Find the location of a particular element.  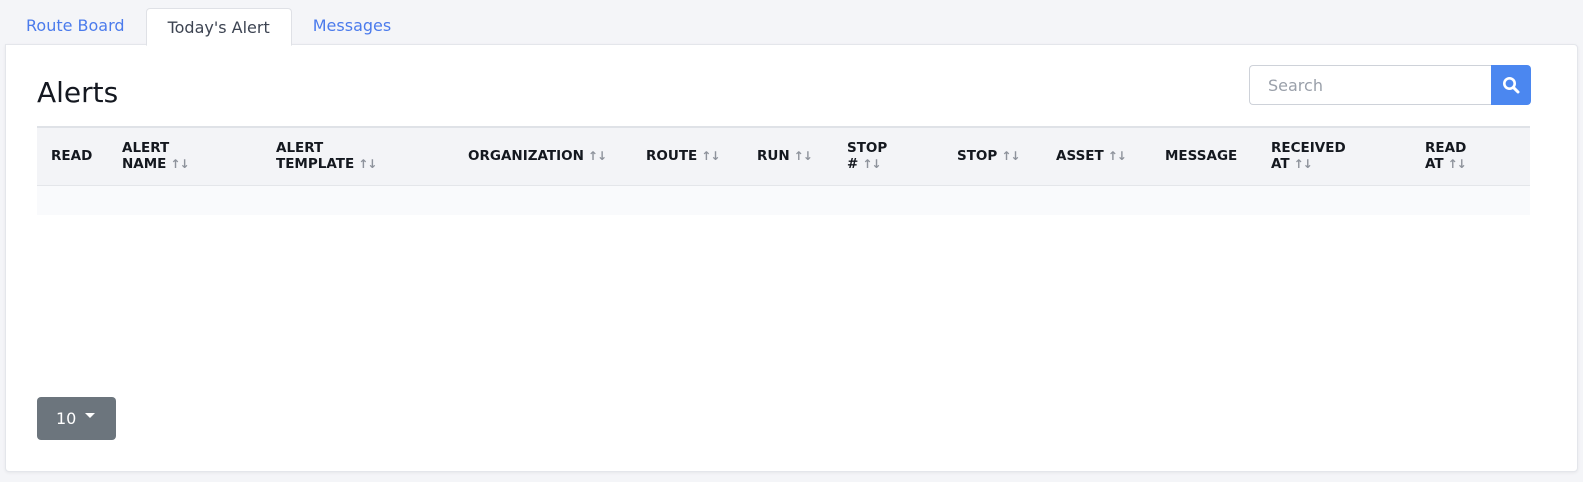

column-label: # is located at coordinates (853, 164).